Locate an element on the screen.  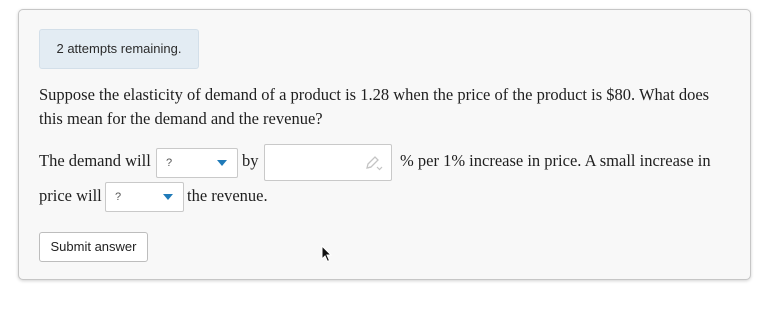
sentence-part-demand-will: The demand will is located at coordinates (95, 160).